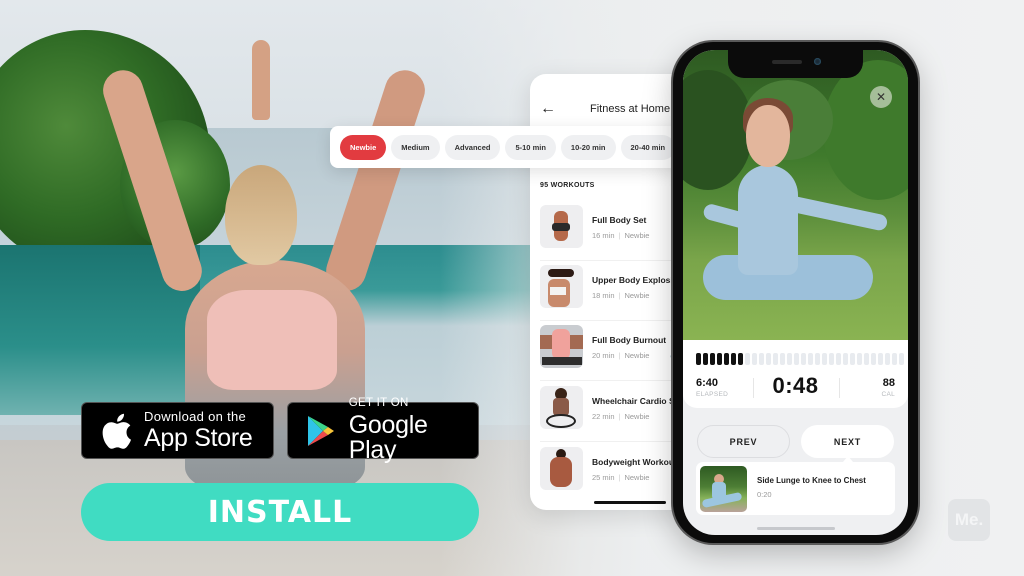  What do you see at coordinates (280, 512) in the screenshot?
I see `install-button: INSTALL` at bounding box center [280, 512].